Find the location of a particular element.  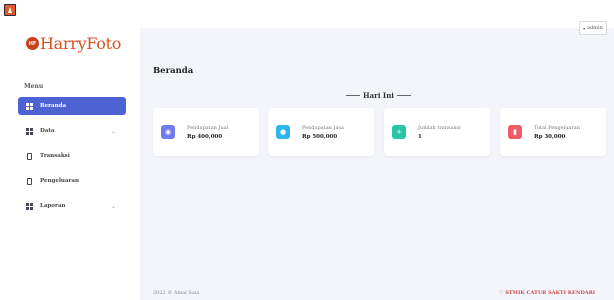

eye-icon: ◉ is located at coordinates (168, 132).